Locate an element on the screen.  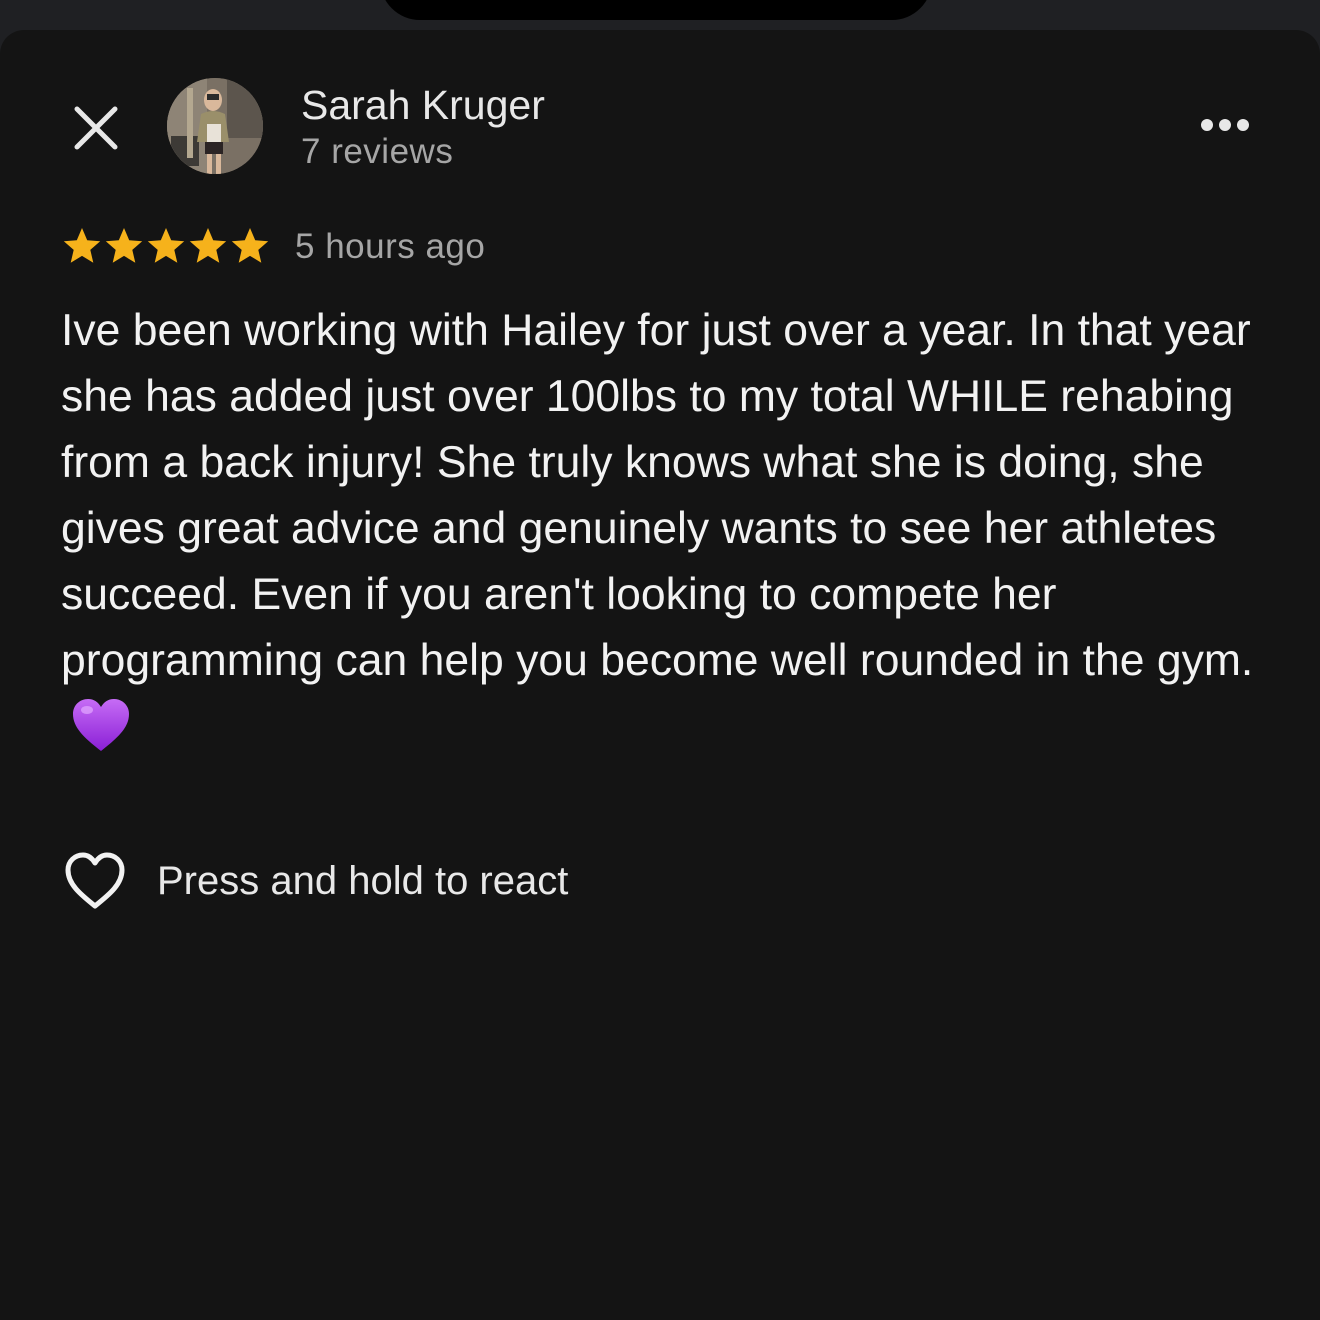
star-rating is located at coordinates (166, 248).